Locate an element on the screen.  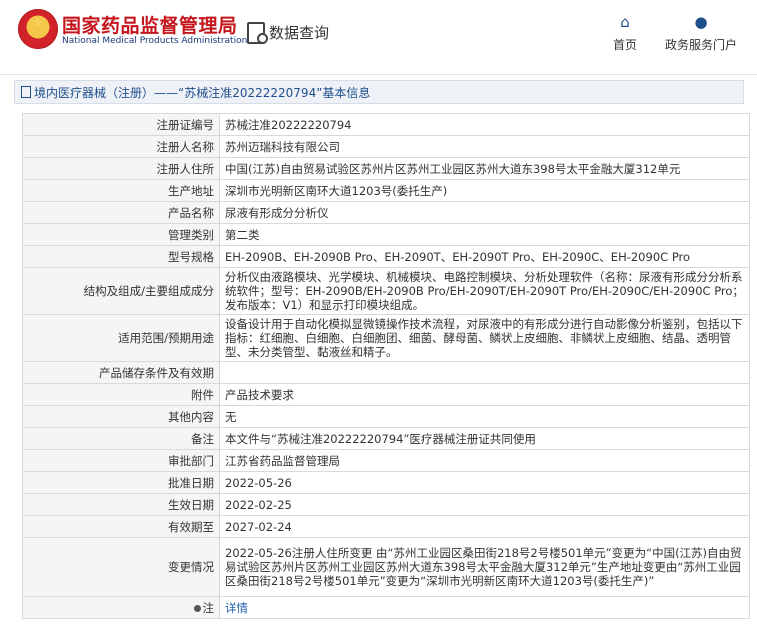
table-row: 审批部门 江苏省药品监督管理局 is located at coordinates (386, 460).